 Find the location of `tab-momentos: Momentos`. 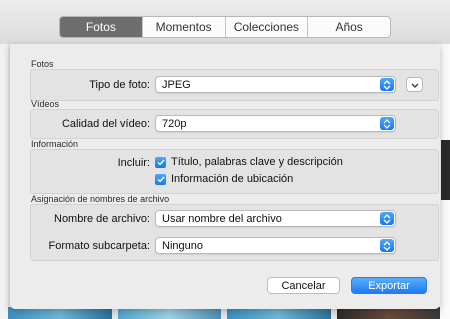

tab-momentos: Momentos is located at coordinates (183, 27).